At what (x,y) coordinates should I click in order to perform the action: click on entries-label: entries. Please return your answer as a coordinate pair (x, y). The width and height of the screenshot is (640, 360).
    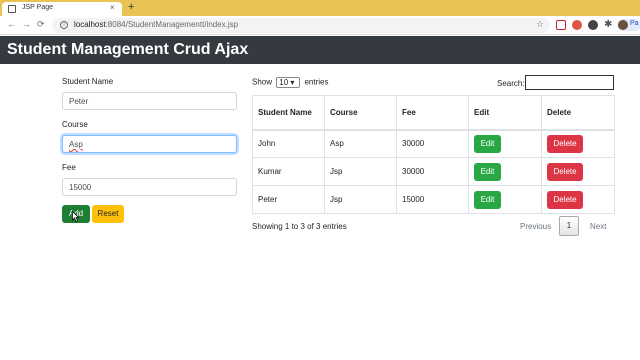
    Looking at the image, I should click on (316, 82).